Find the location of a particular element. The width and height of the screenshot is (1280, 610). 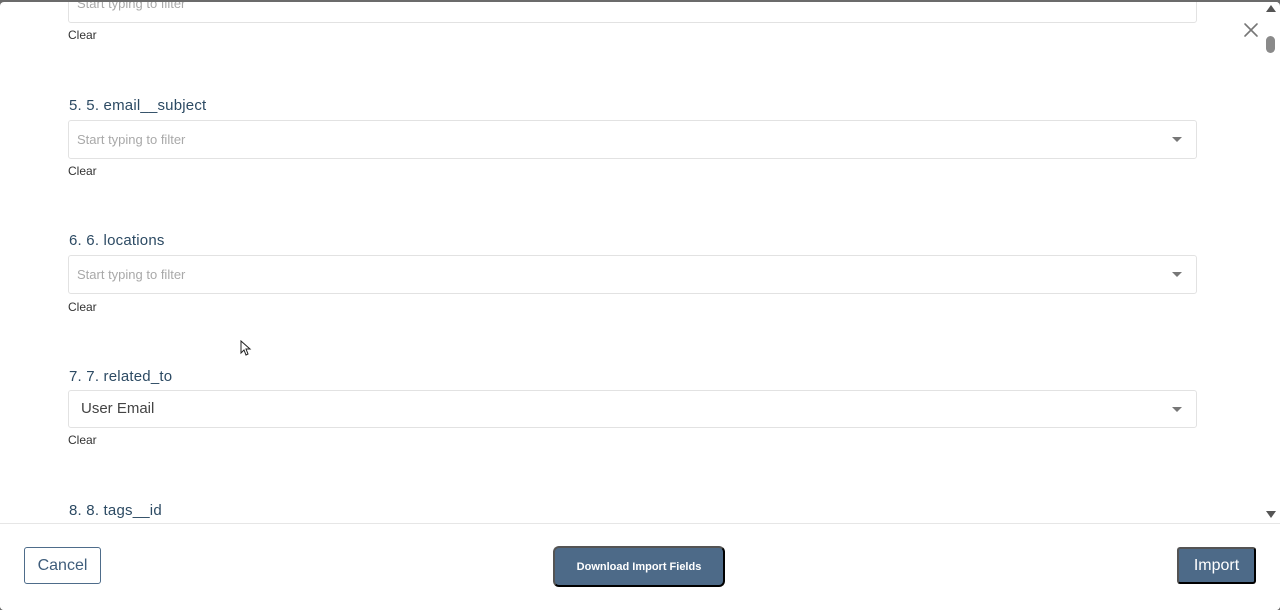

mouse-cursor-icon is located at coordinates (246, 348).